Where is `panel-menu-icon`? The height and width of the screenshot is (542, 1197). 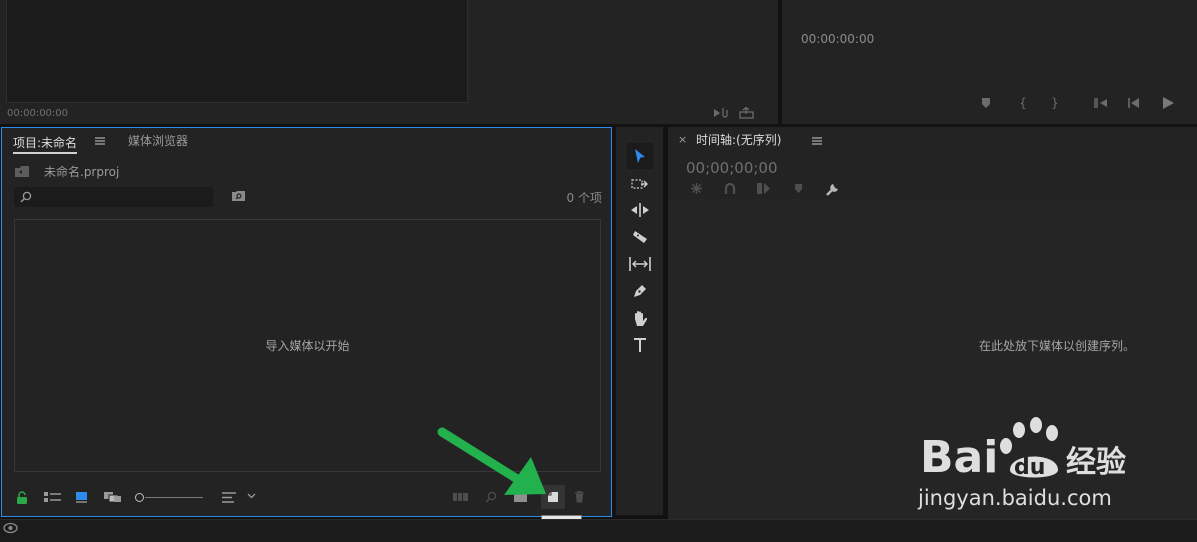
panel-menu-icon is located at coordinates (101, 142).